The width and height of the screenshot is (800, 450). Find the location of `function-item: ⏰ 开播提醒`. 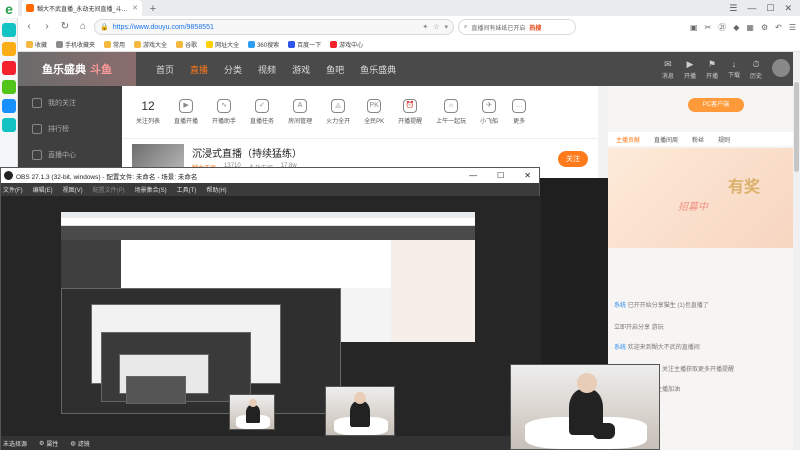

function-item: ⏰ 开播提醒 is located at coordinates (410, 112).